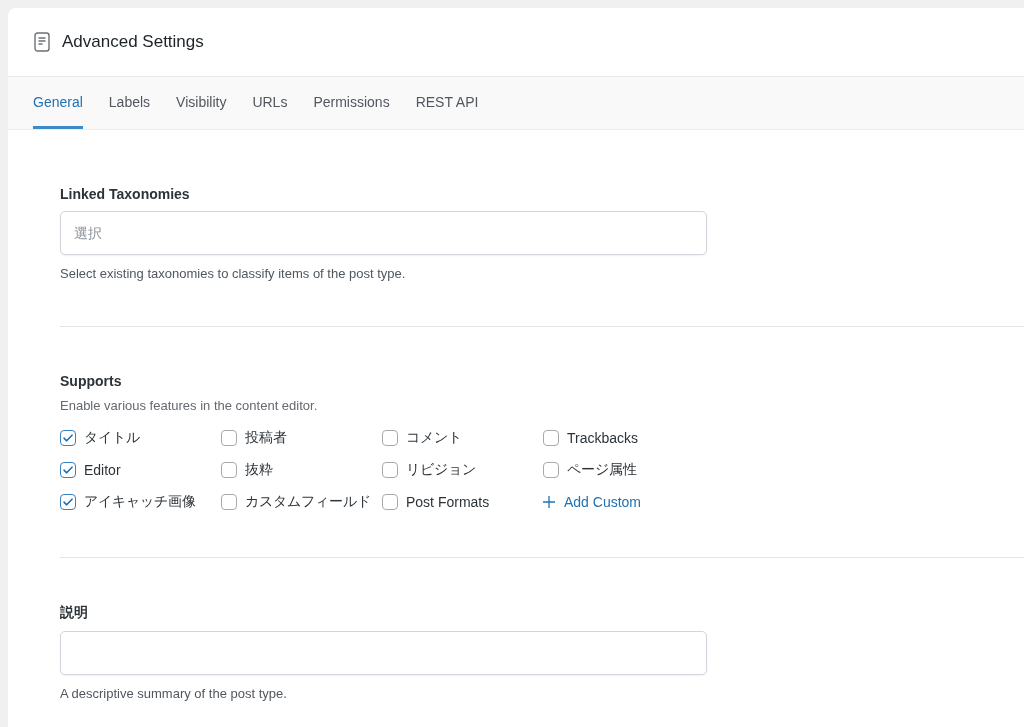  What do you see at coordinates (58, 103) in the screenshot?
I see `tab: General` at bounding box center [58, 103].